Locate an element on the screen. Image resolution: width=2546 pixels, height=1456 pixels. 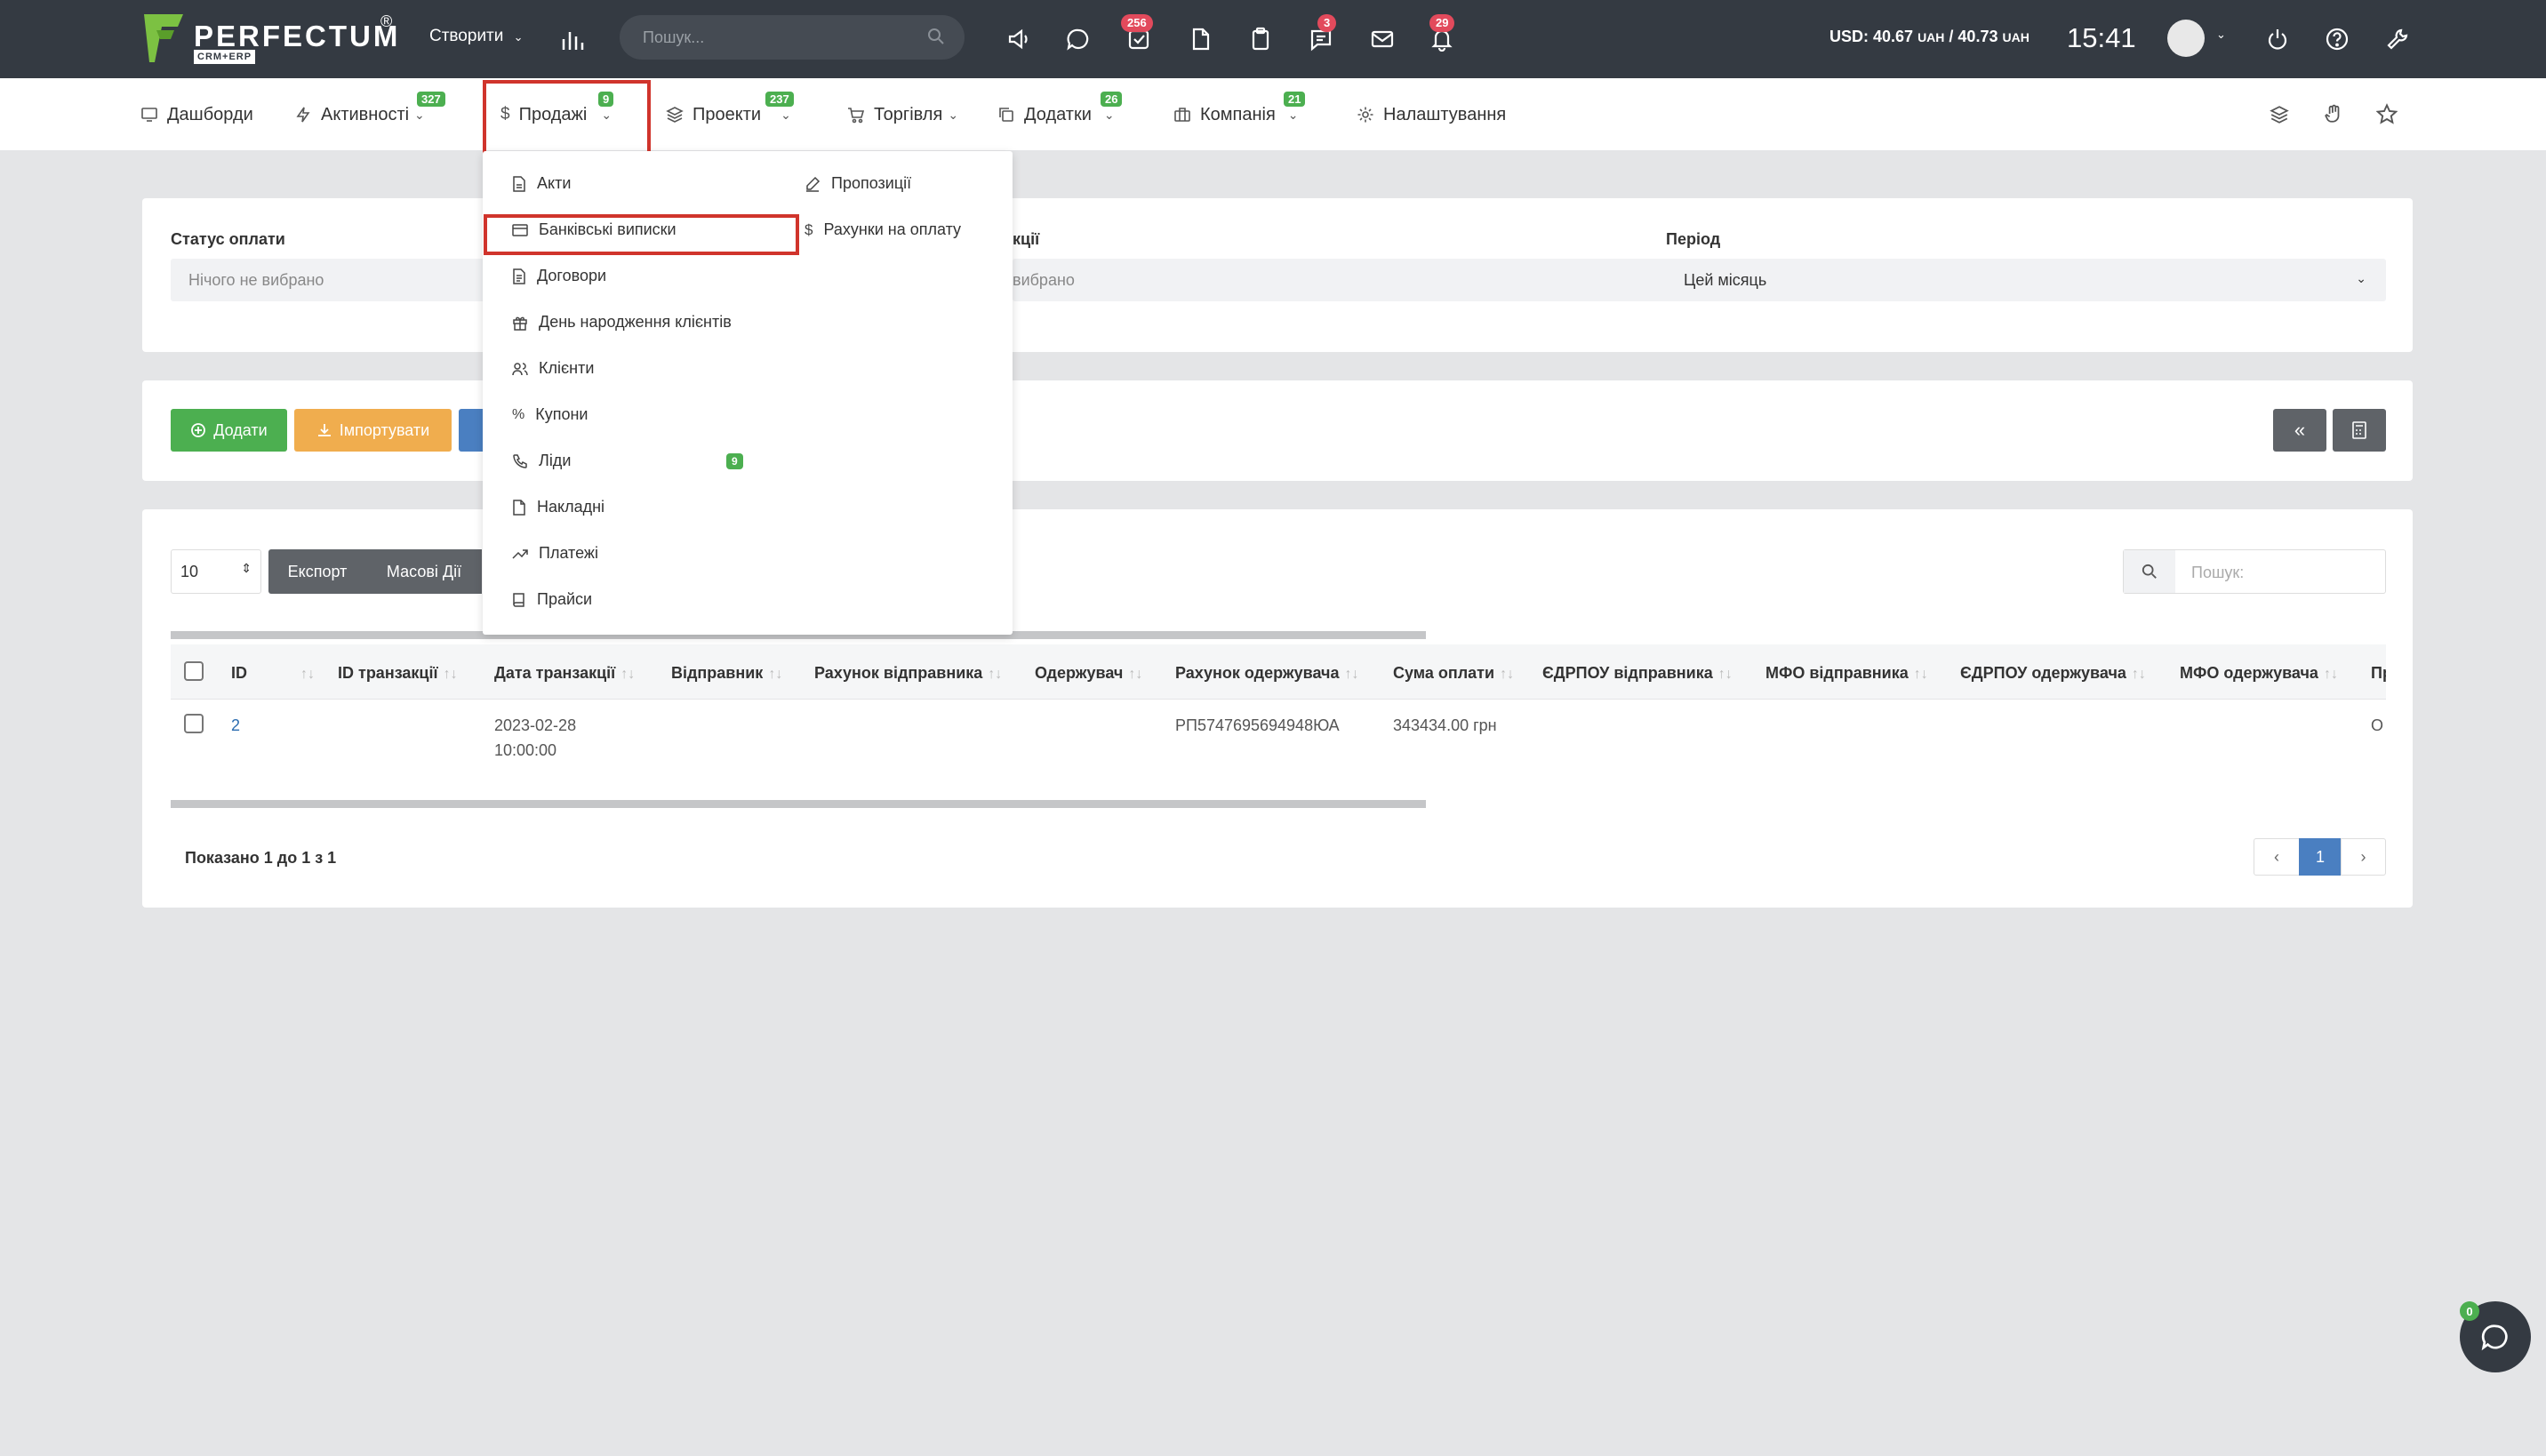
horizontal-scrollbar-bottom is located at coordinates (798, 804).